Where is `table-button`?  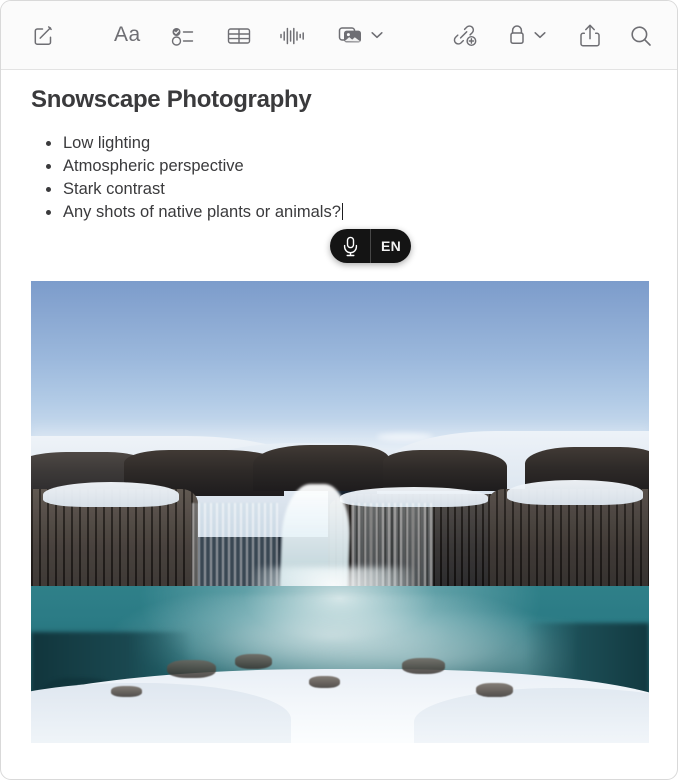 table-button is located at coordinates (239, 36).